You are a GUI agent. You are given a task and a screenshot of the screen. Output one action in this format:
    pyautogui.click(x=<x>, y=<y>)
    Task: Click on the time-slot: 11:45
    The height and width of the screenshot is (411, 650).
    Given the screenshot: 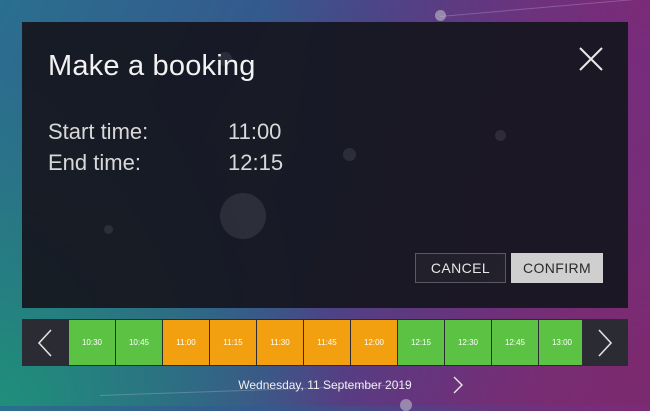 What is the action you would take?
    pyautogui.click(x=327, y=342)
    